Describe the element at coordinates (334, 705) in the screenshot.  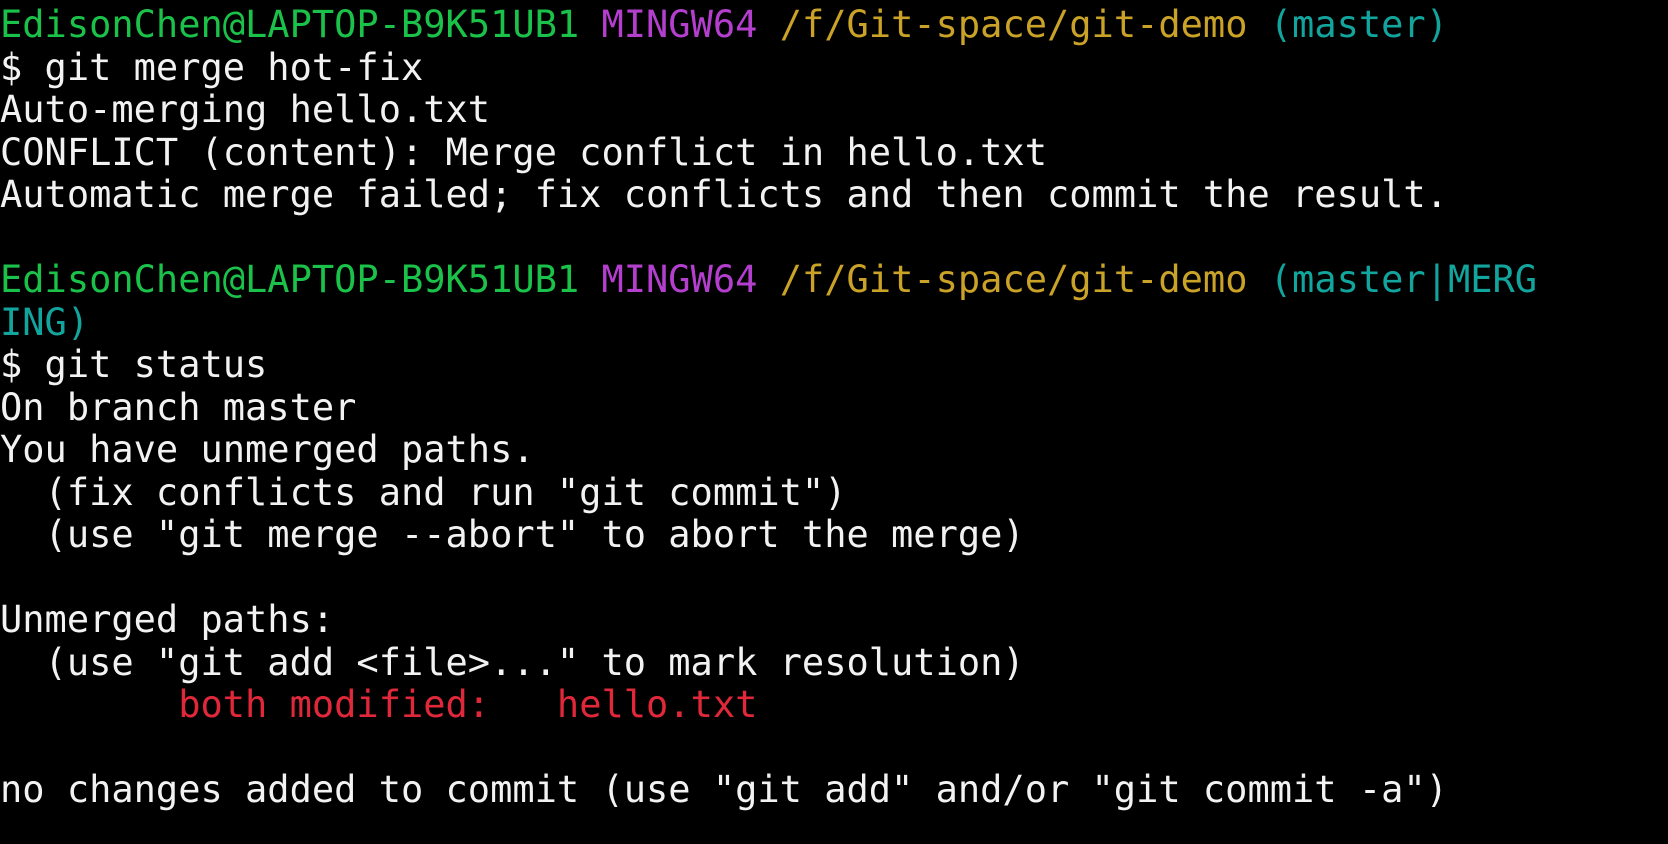
I see `file-status: both modified:` at that location.